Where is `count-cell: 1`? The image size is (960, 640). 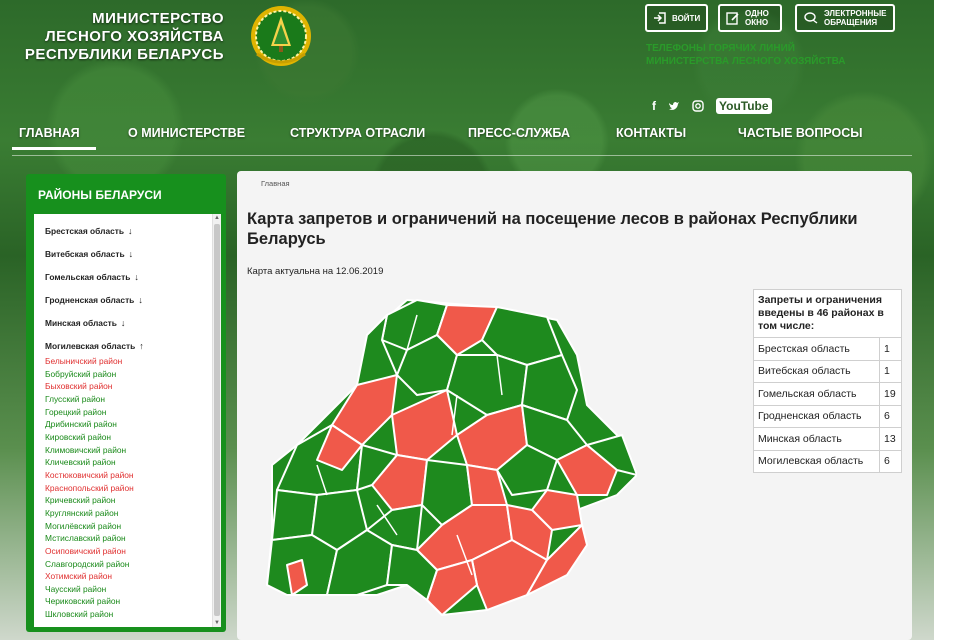
count-cell: 1 is located at coordinates (890, 349).